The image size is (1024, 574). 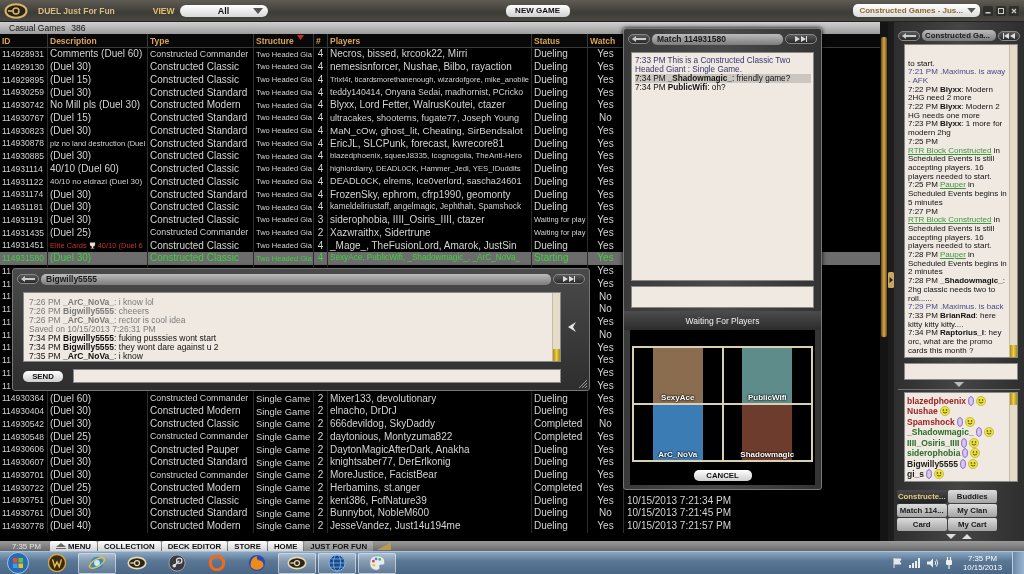 What do you see at coordinates (937, 400) in the screenshot?
I see `user-name: blazedphoenix` at bounding box center [937, 400].